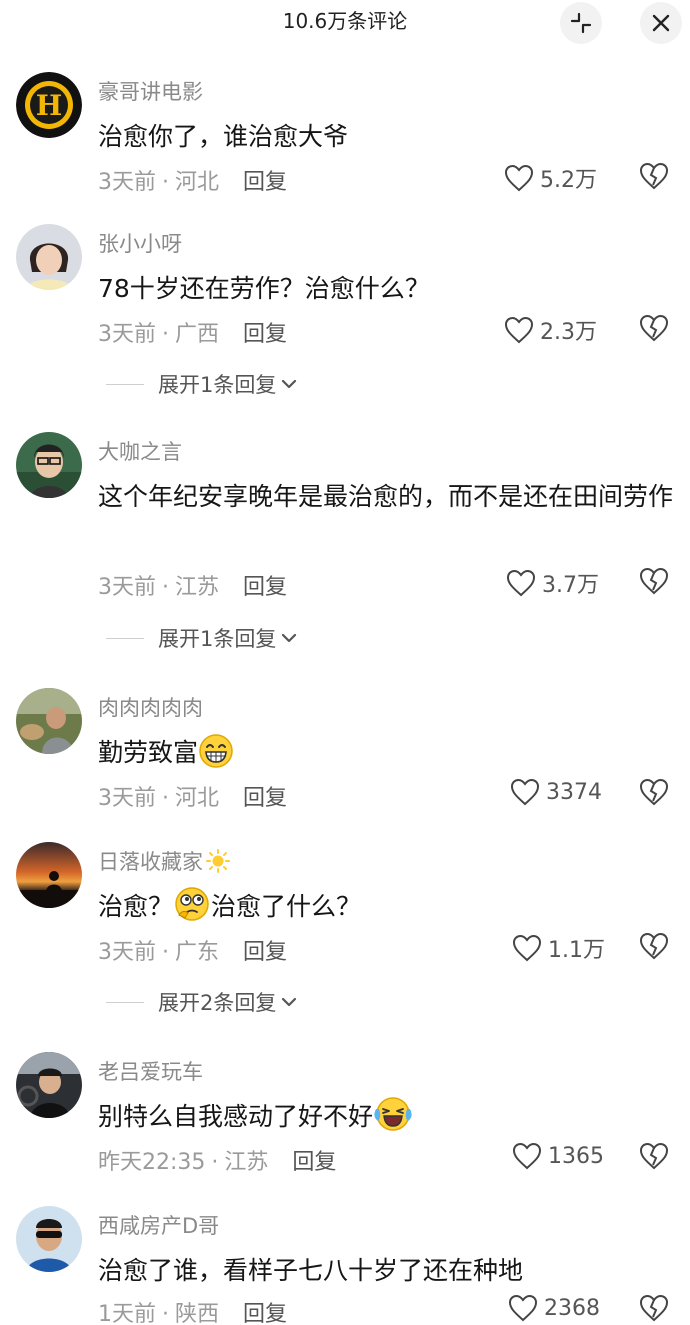 The image size is (690, 1325). I want to click on comment-meta: 3天前 · 广西 回复, so click(193, 334).